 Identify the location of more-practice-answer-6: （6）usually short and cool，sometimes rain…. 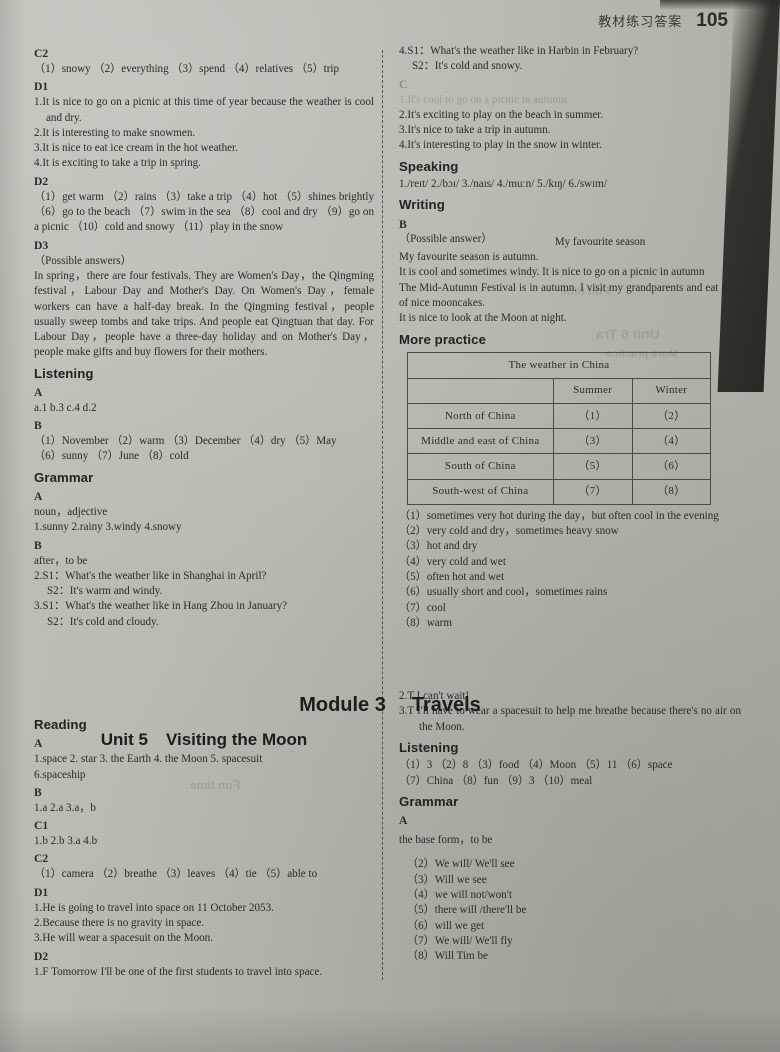
(503, 592).